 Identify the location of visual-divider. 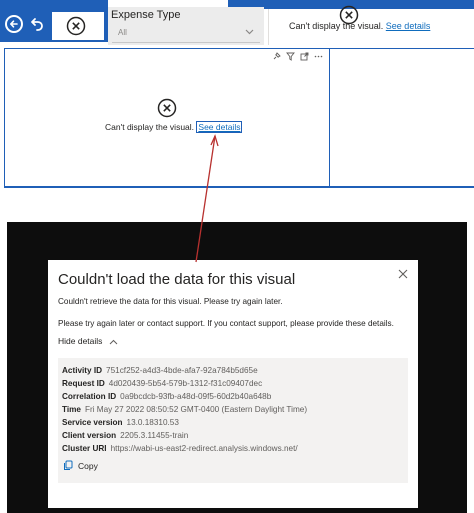
(329, 118).